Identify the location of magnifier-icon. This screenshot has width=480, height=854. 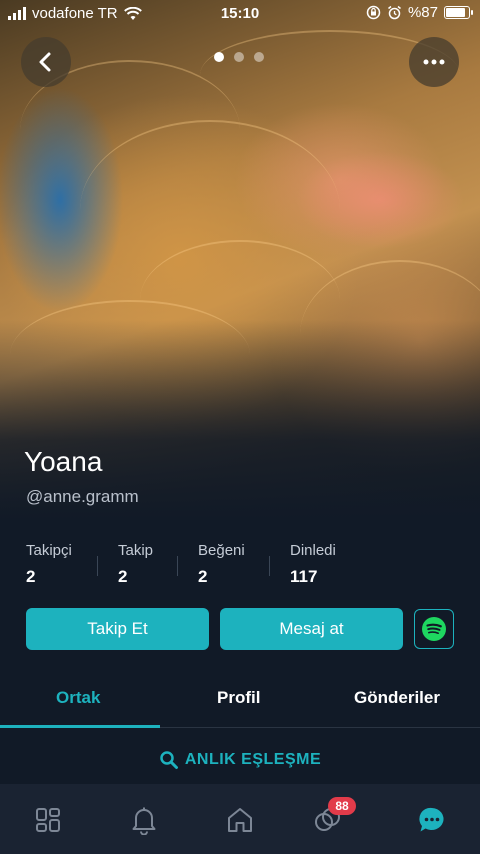
(169, 760).